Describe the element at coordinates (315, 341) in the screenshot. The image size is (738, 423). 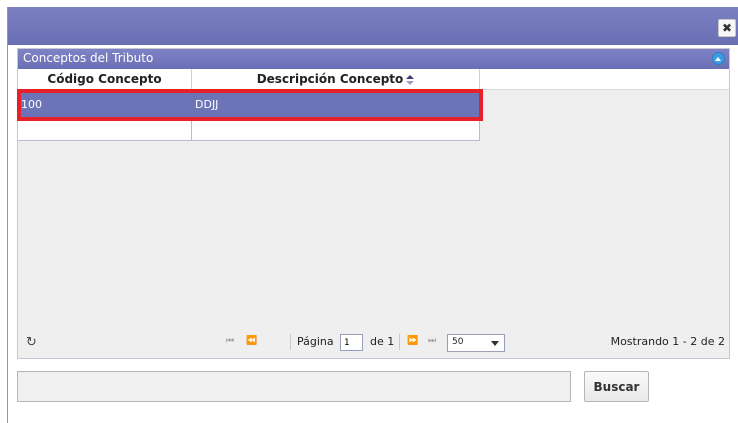
I see `page-label: Página` at that location.